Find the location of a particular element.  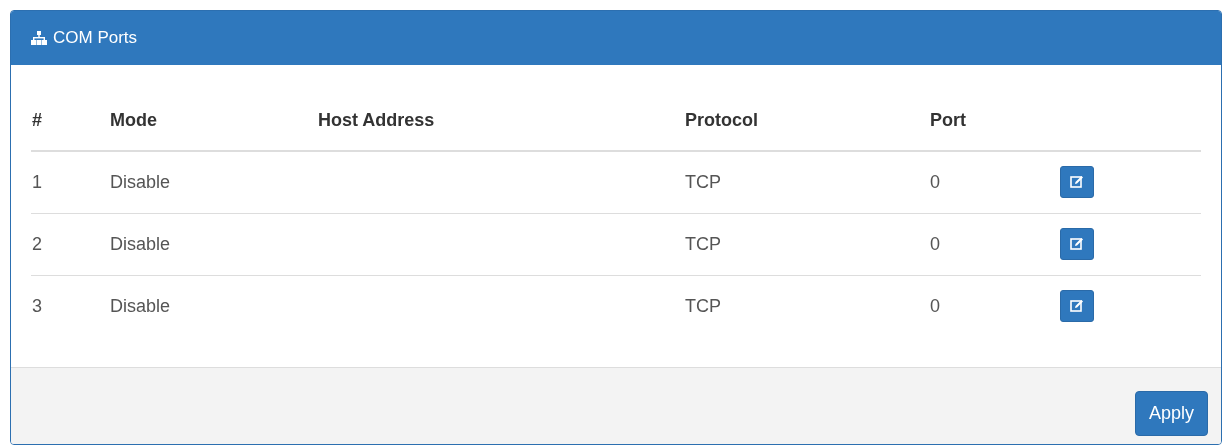

panel-title: COM Ports is located at coordinates (95, 38).